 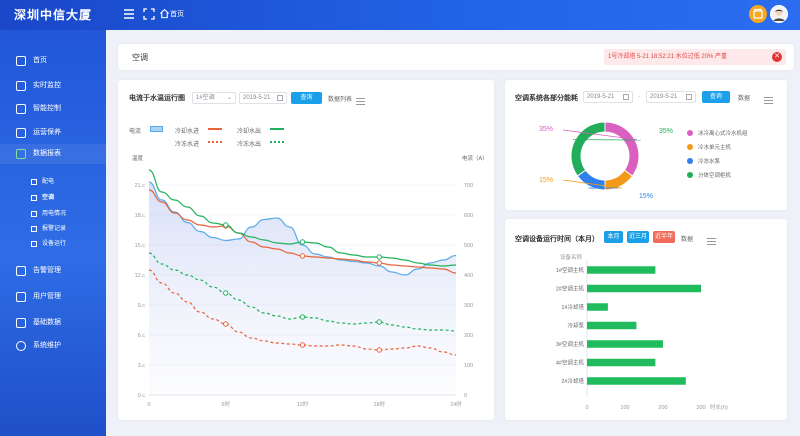 I want to click on sidebar-item-control: 智能控制, so click(x=53, y=109).